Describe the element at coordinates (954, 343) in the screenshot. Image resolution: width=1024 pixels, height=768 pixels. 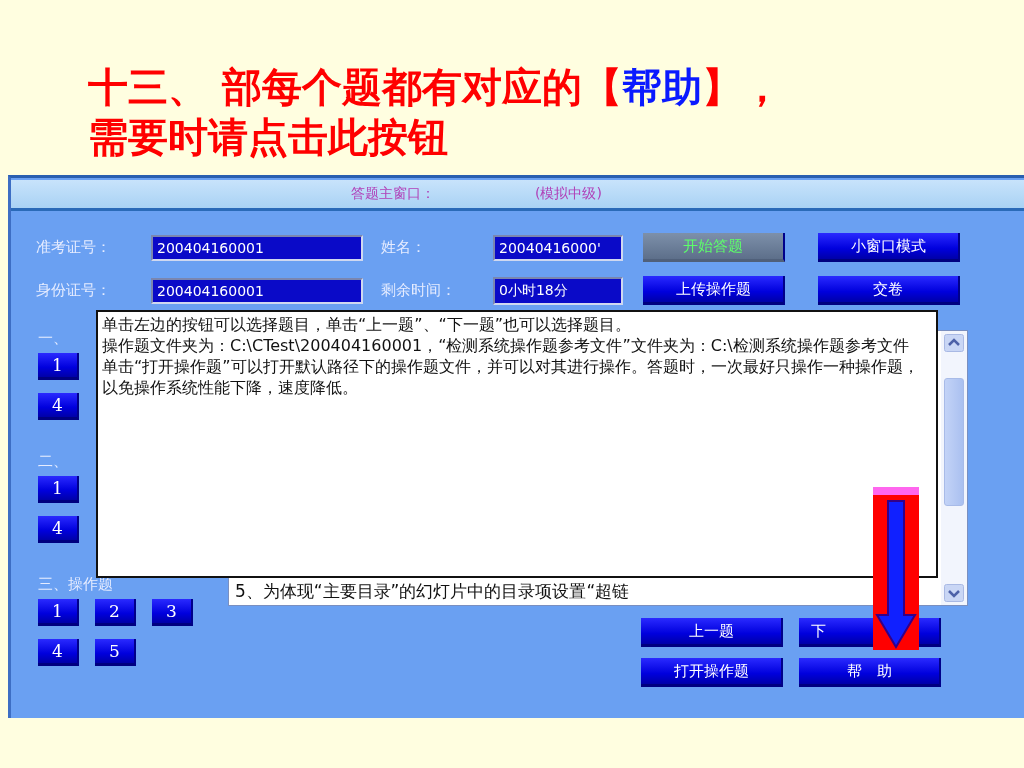
I see `scroll-up-icon` at that location.